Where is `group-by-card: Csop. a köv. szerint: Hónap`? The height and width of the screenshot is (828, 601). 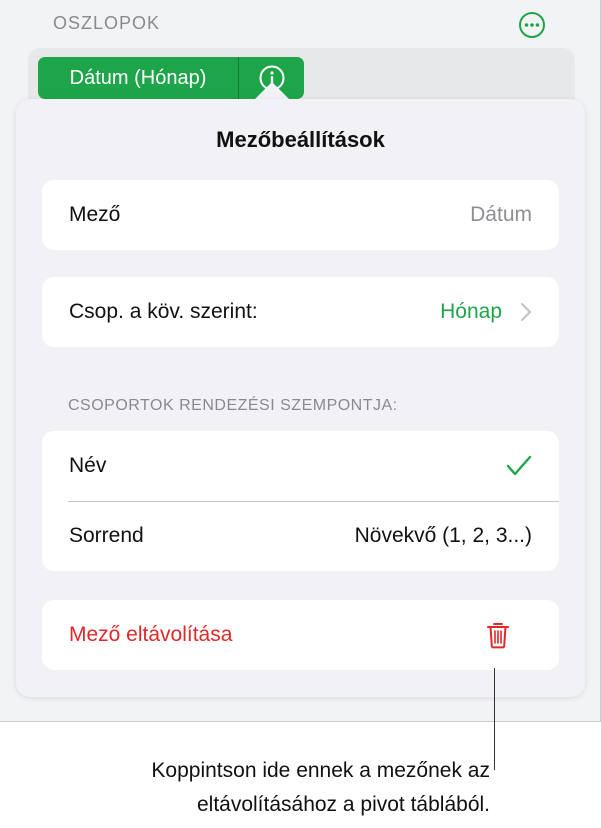 group-by-card: Csop. a köv. szerint: Hónap is located at coordinates (300, 312).